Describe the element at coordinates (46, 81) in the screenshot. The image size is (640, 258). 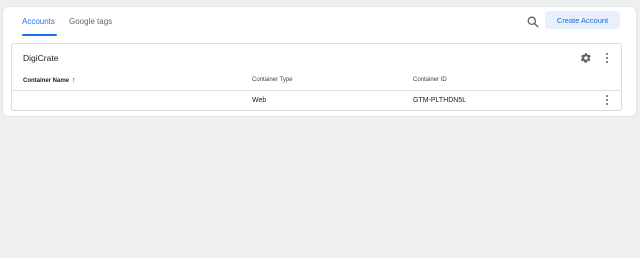
I see `column-header-label: Container Name` at that location.